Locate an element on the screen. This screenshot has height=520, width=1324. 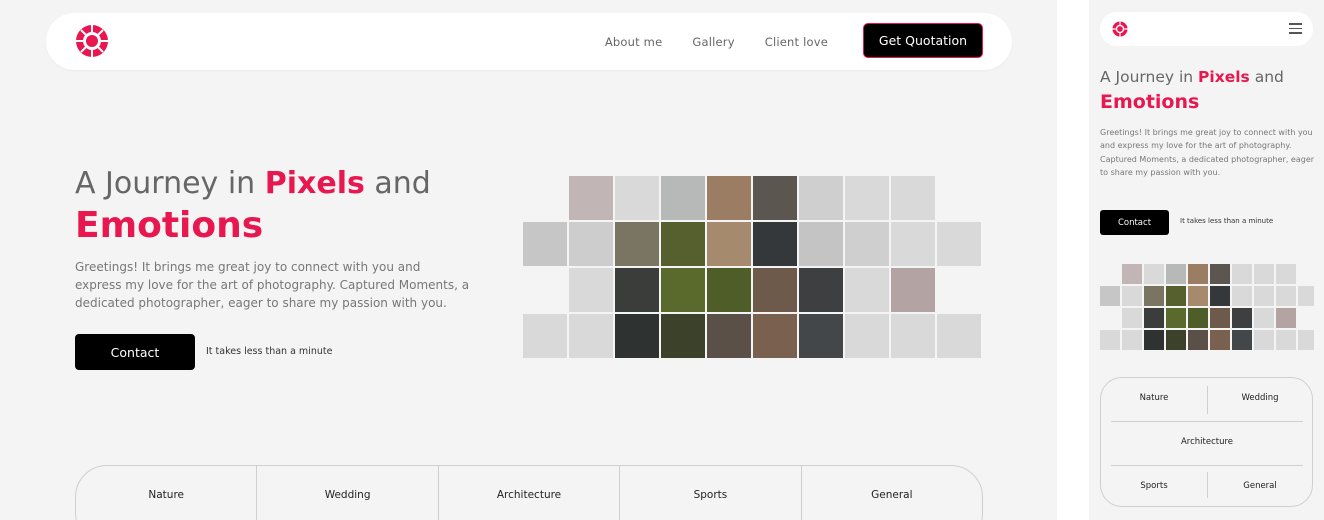
category-nature: Nature is located at coordinates (167, 493).